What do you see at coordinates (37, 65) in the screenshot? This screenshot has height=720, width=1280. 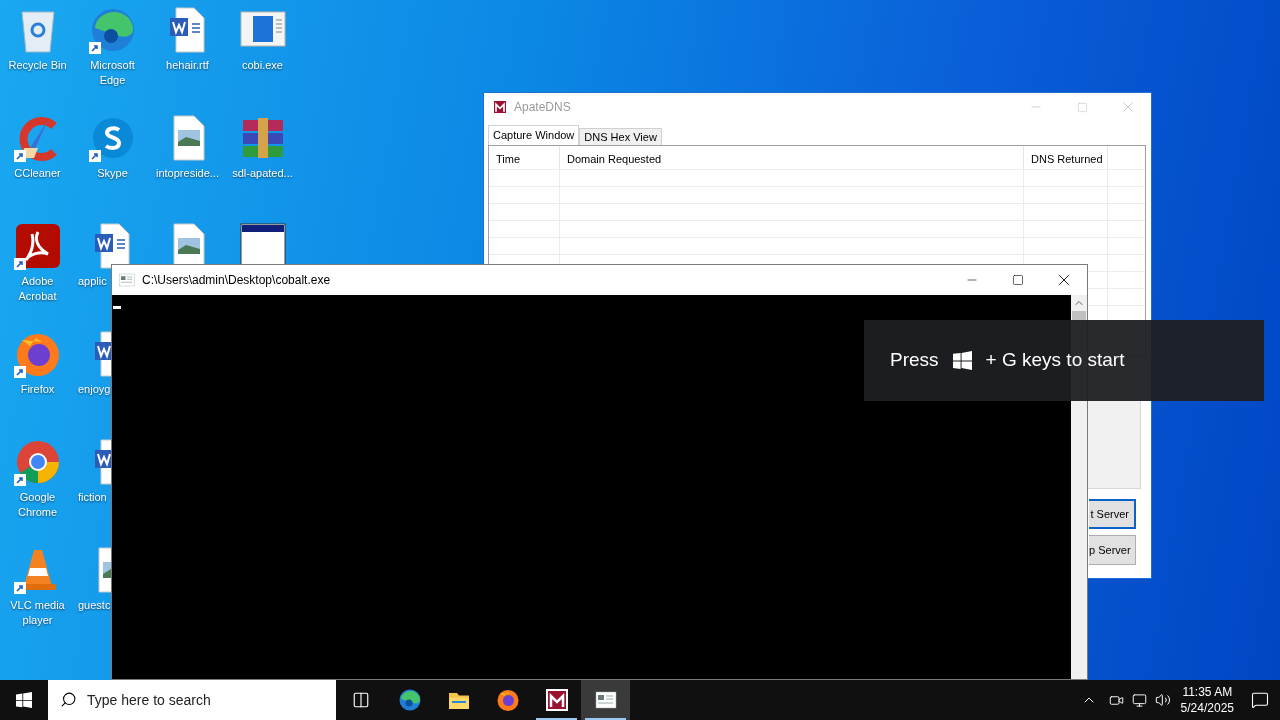 I see `desktop-icon-label: Recycle Bin` at bounding box center [37, 65].